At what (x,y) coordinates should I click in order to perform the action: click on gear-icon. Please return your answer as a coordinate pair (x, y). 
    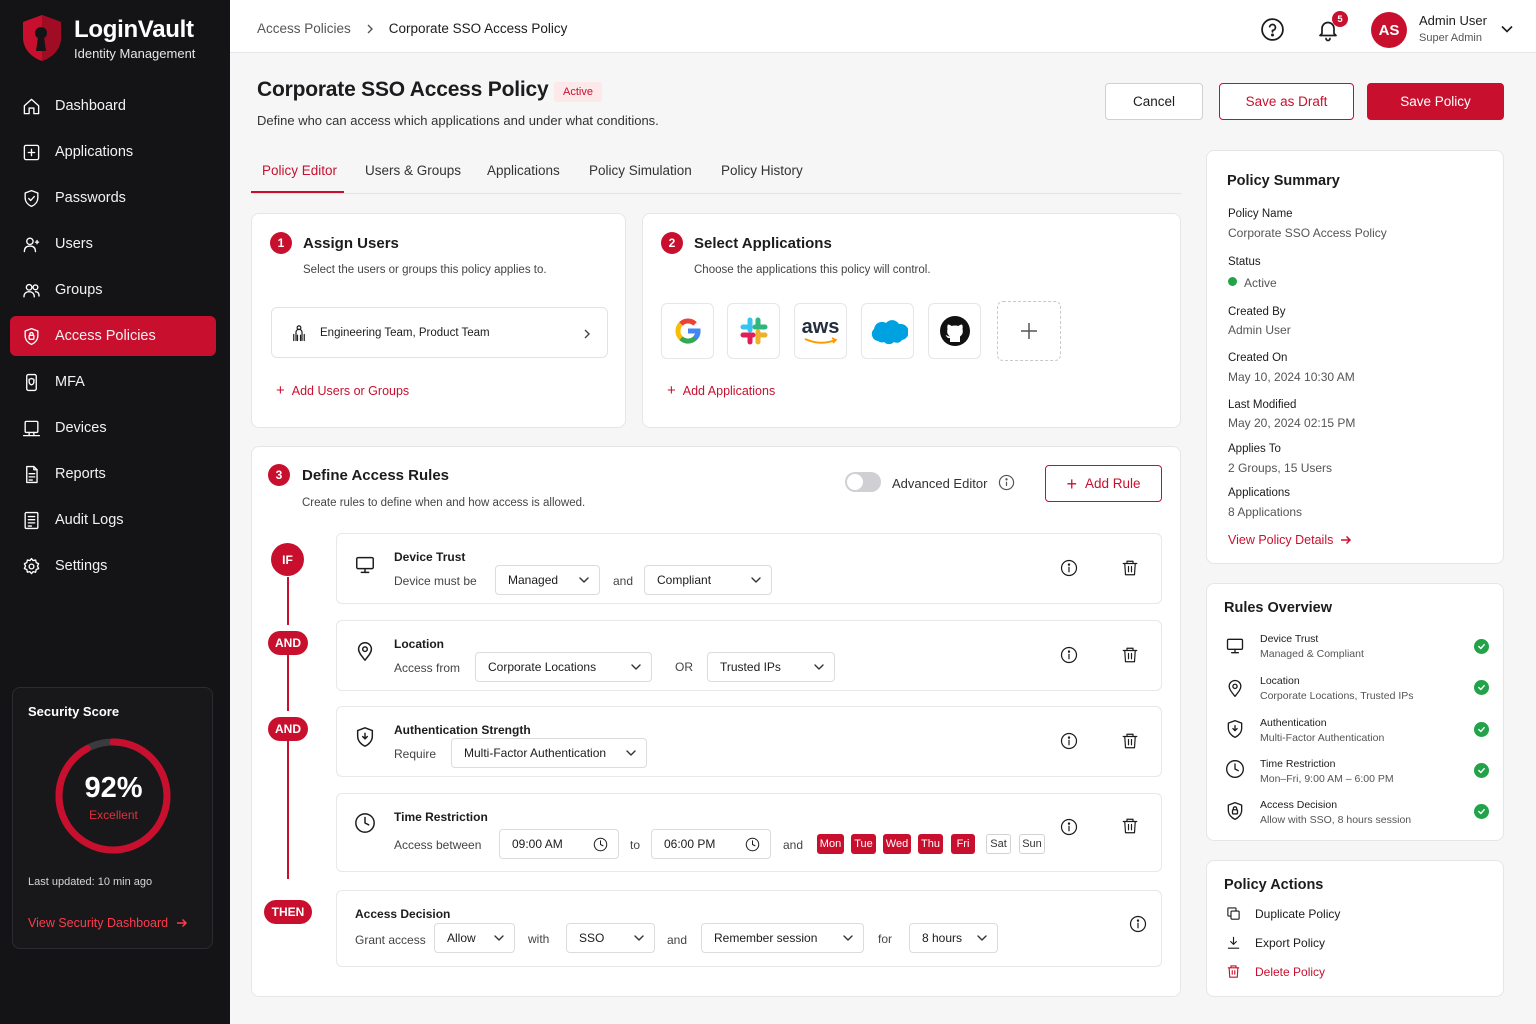
    Looking at the image, I should click on (31, 565).